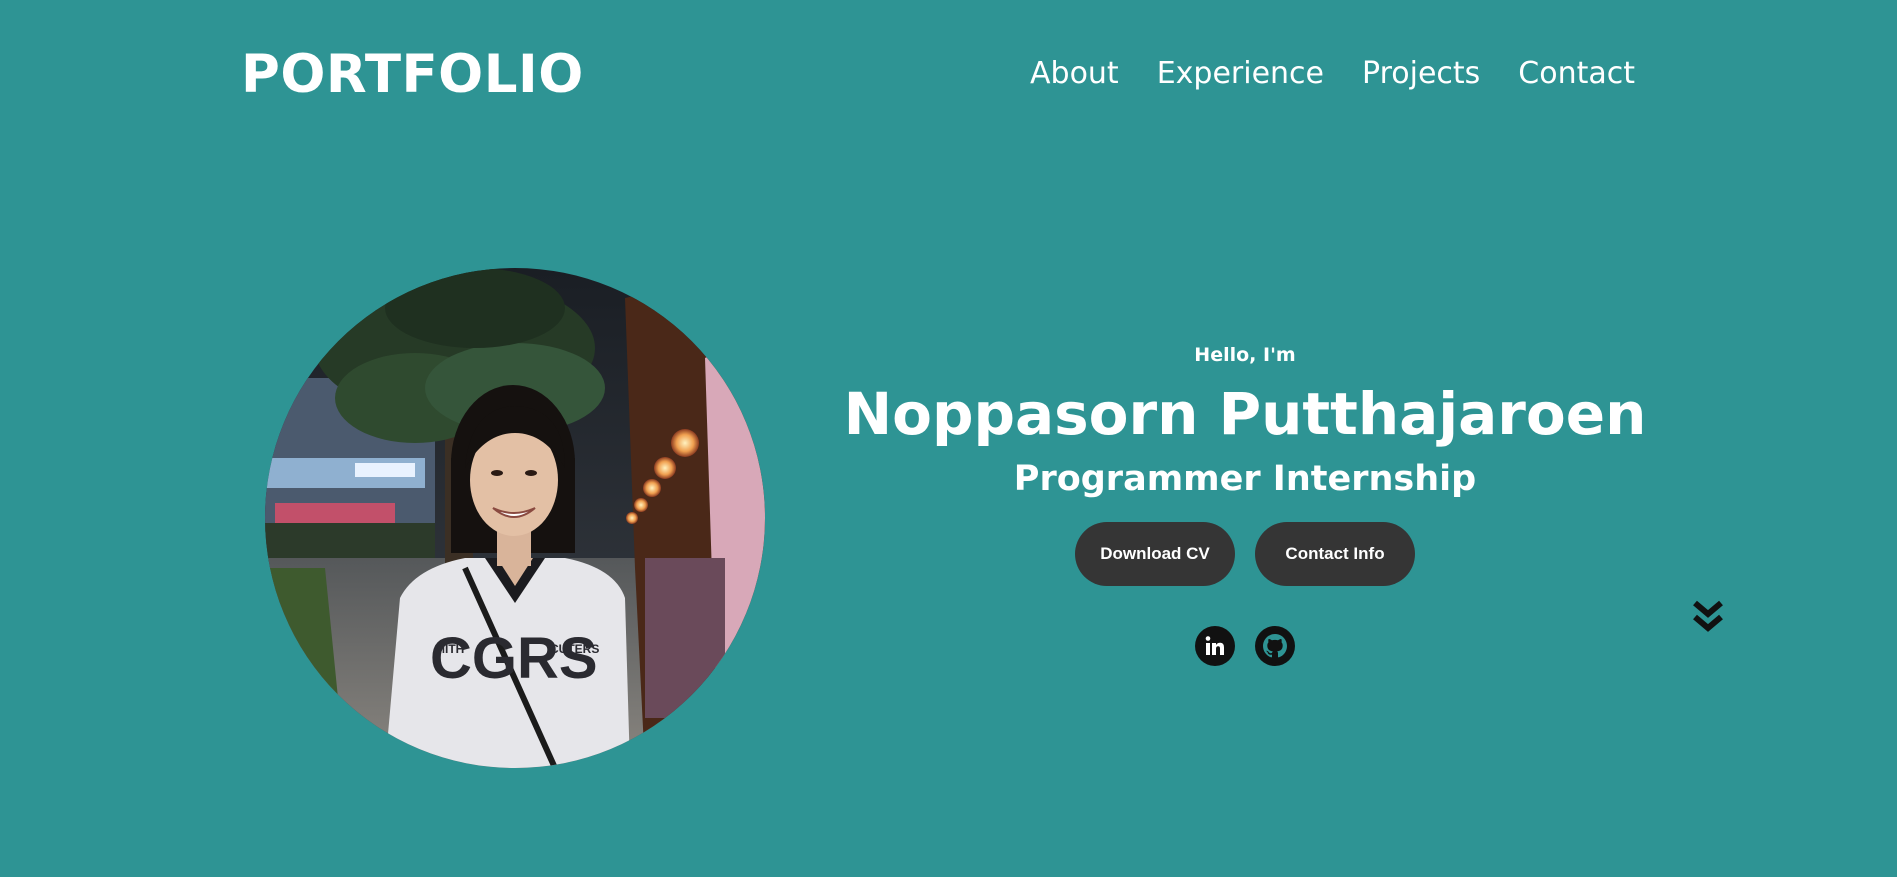 The image size is (1897, 877). I want to click on nav-link-about: About, so click(1074, 74).